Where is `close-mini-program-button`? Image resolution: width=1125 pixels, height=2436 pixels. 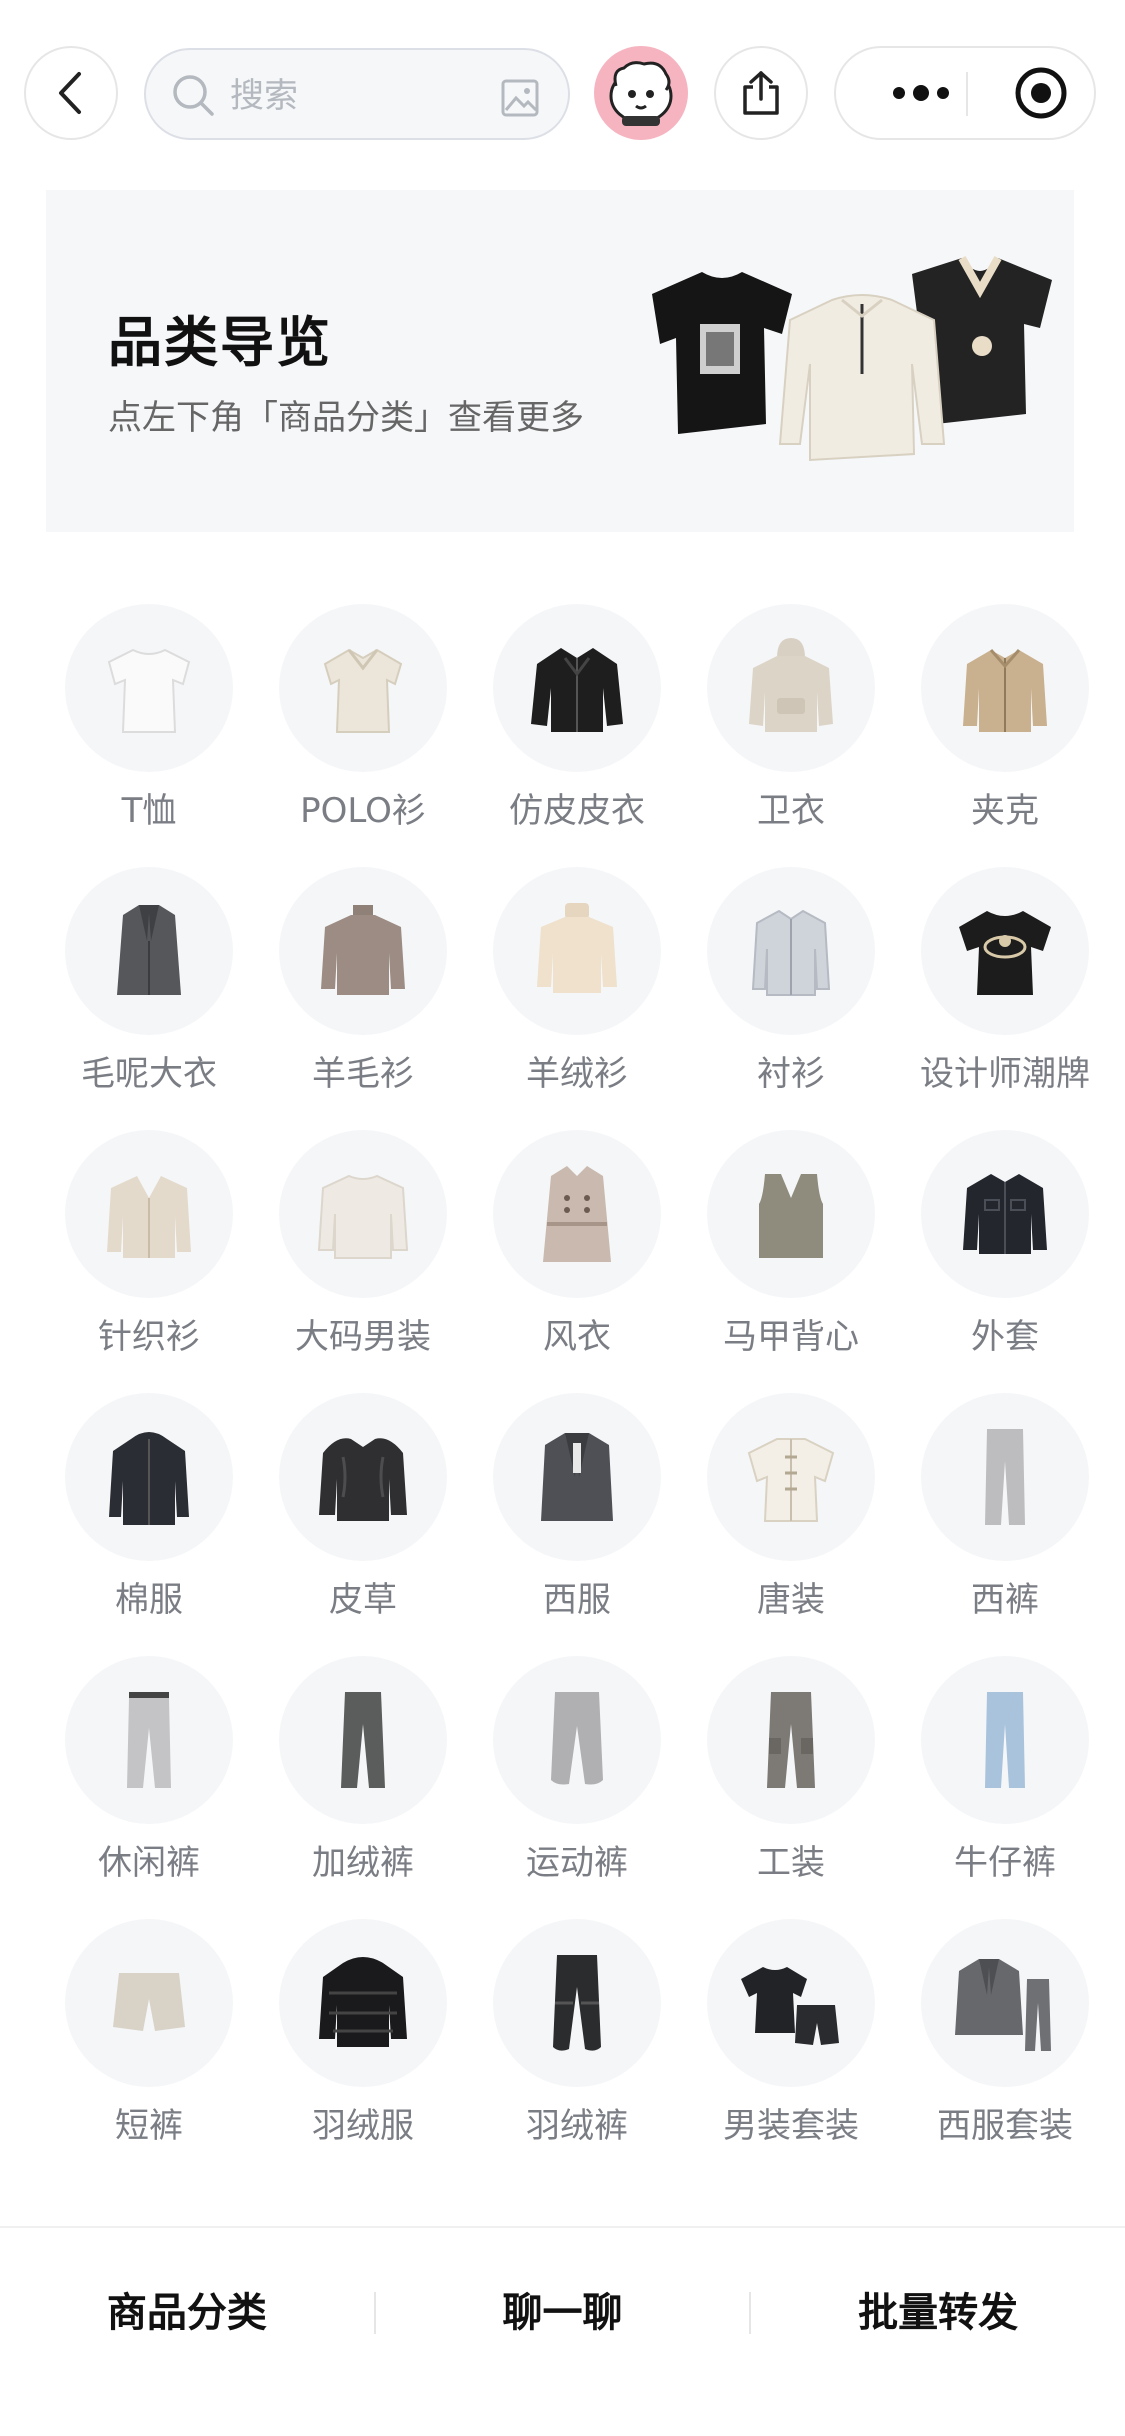 close-mini-program-button is located at coordinates (1041, 93).